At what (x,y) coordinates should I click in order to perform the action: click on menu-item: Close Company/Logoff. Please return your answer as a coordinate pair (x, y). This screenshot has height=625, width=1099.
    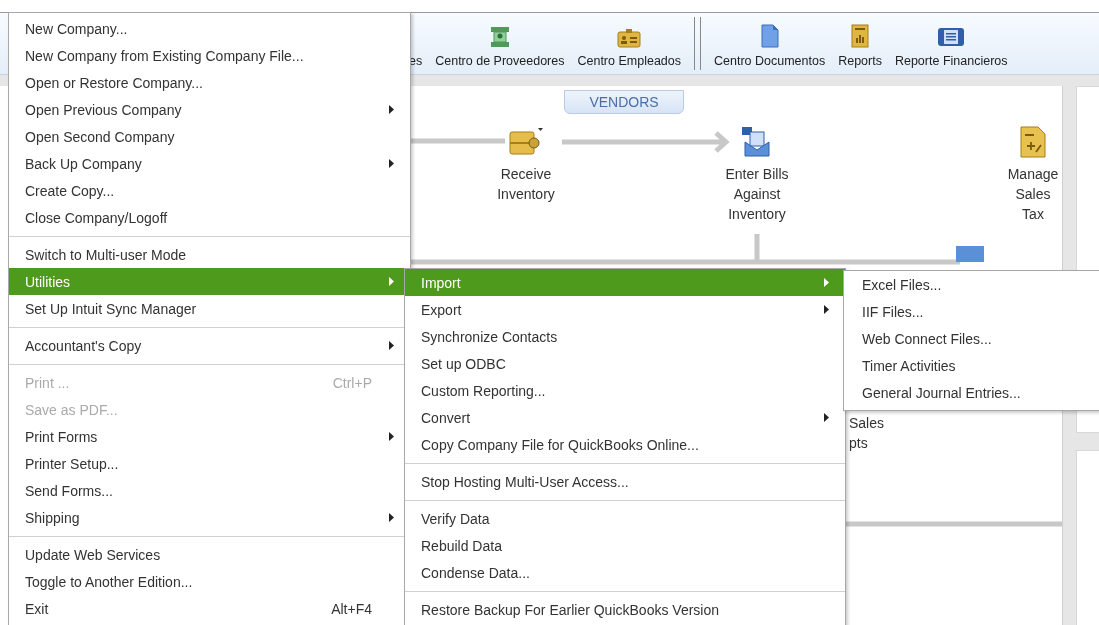
    Looking at the image, I should click on (209, 217).